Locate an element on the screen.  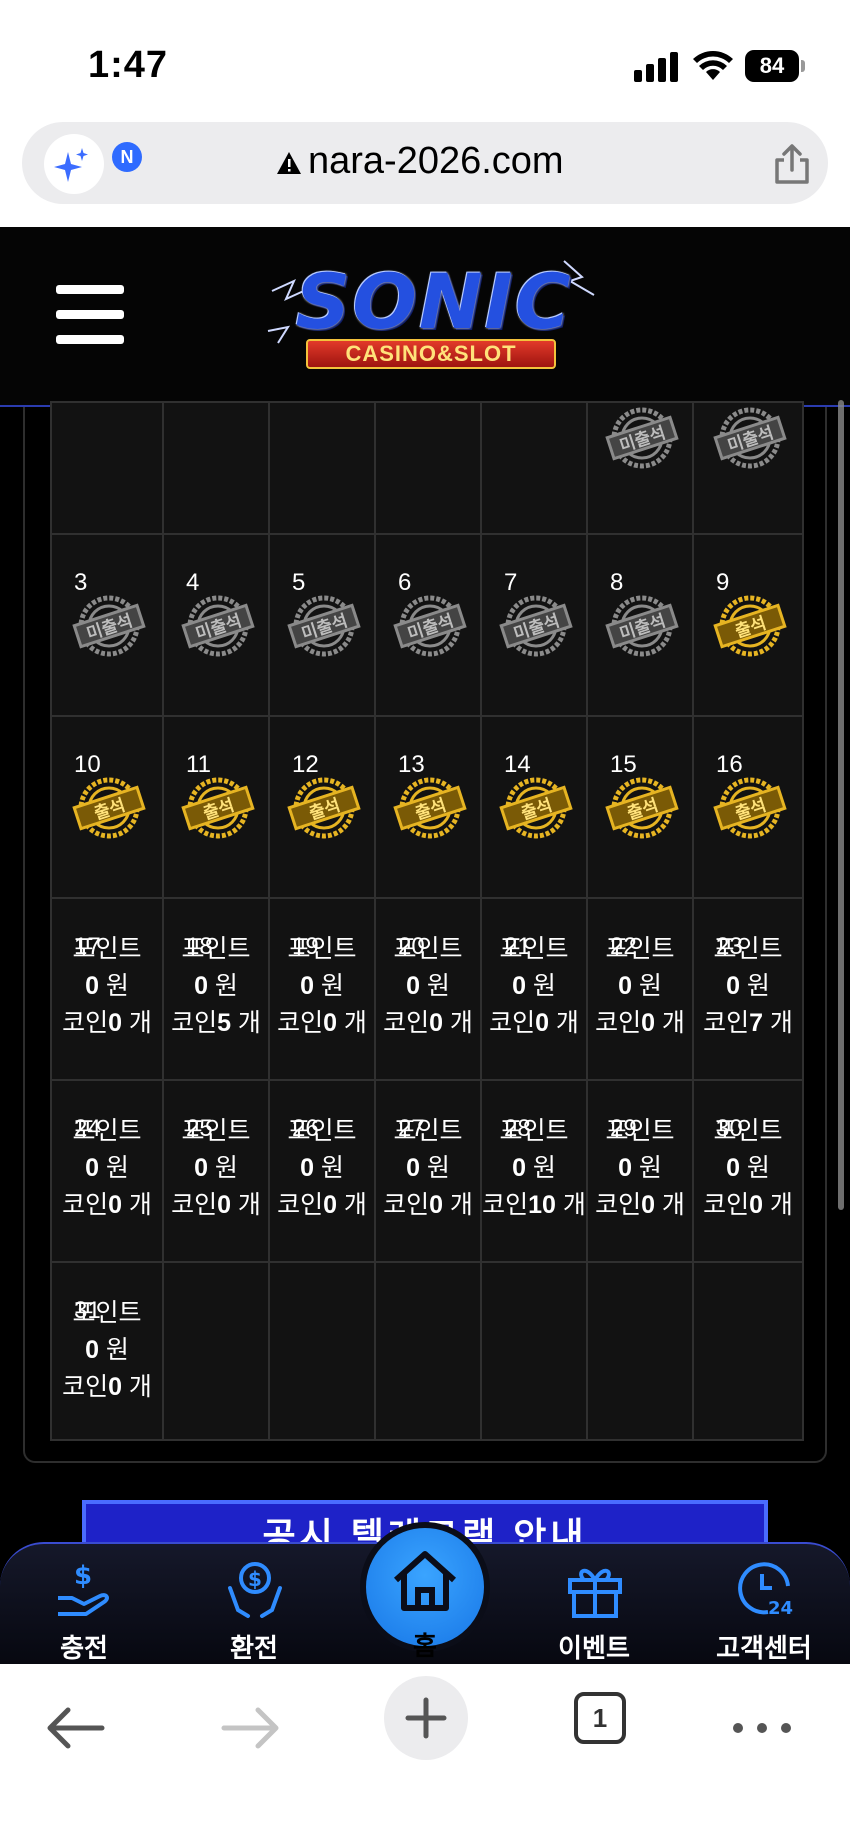
calendar-day-21: 21 포인트 0 원 코인0 개 is located at coordinates (534, 989).